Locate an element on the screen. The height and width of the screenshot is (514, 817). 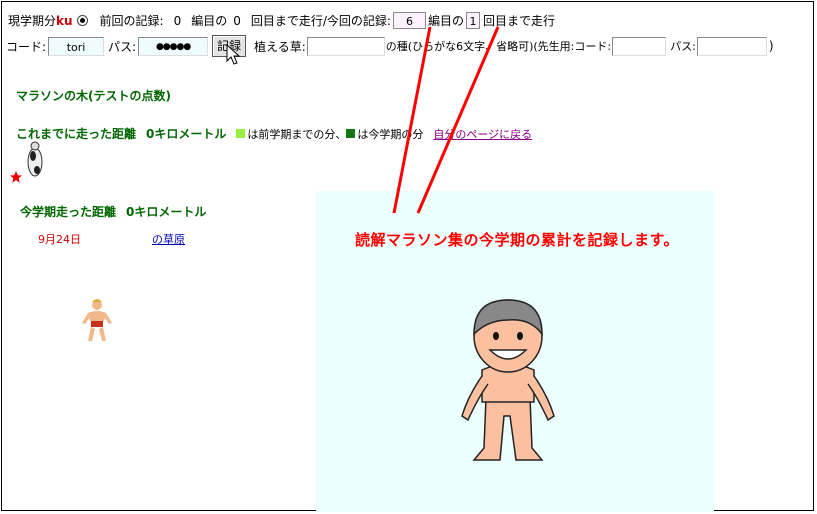
annotation-arrows is located at coordinates (446, 120).